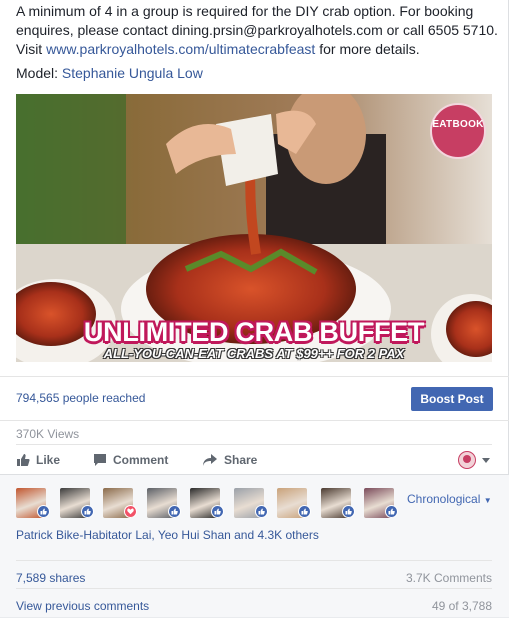 The image size is (509, 618). What do you see at coordinates (80, 398) in the screenshot?
I see `people-reached: 794,565 people reached` at bounding box center [80, 398].